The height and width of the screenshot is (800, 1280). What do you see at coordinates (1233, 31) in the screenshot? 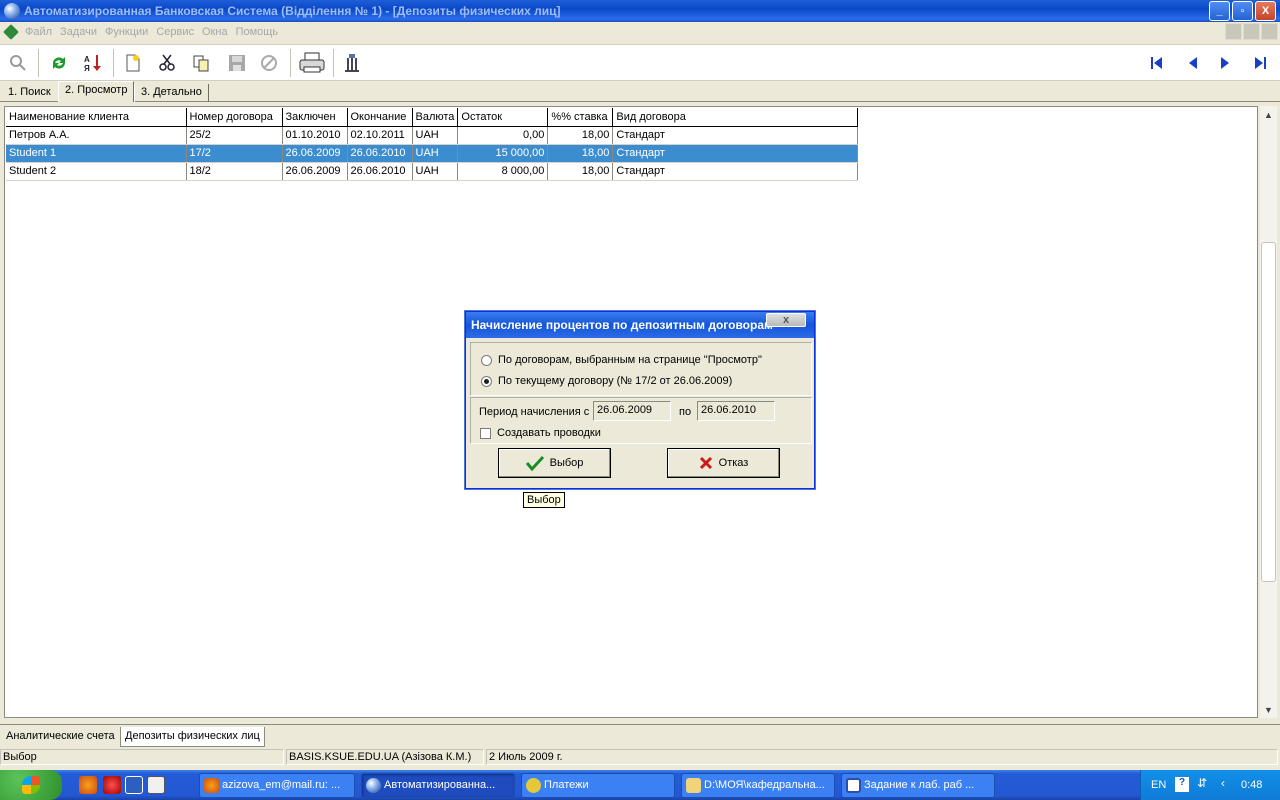
I see `mdi-minimize-button` at bounding box center [1233, 31].